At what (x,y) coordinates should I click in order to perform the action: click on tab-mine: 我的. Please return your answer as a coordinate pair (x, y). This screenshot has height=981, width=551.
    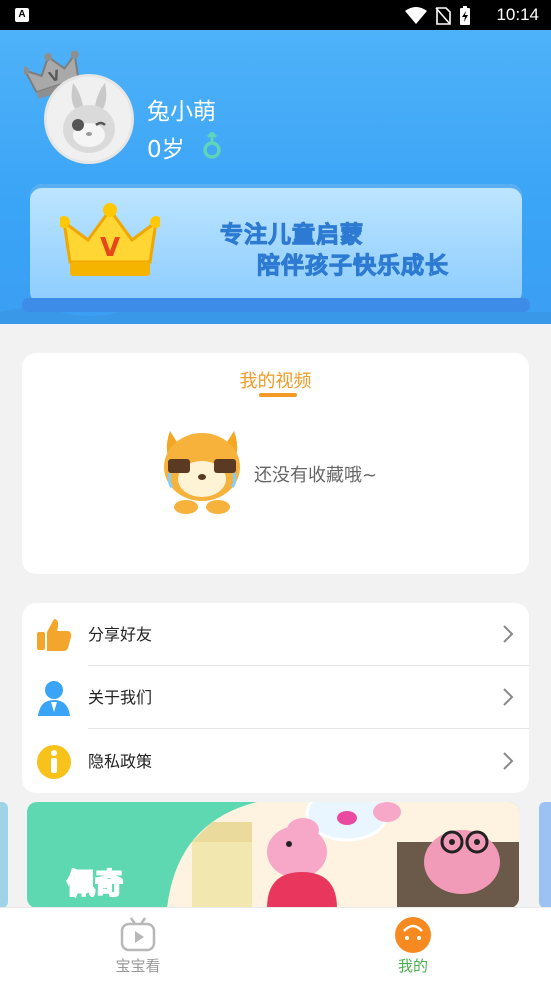
    Looking at the image, I should click on (413, 944).